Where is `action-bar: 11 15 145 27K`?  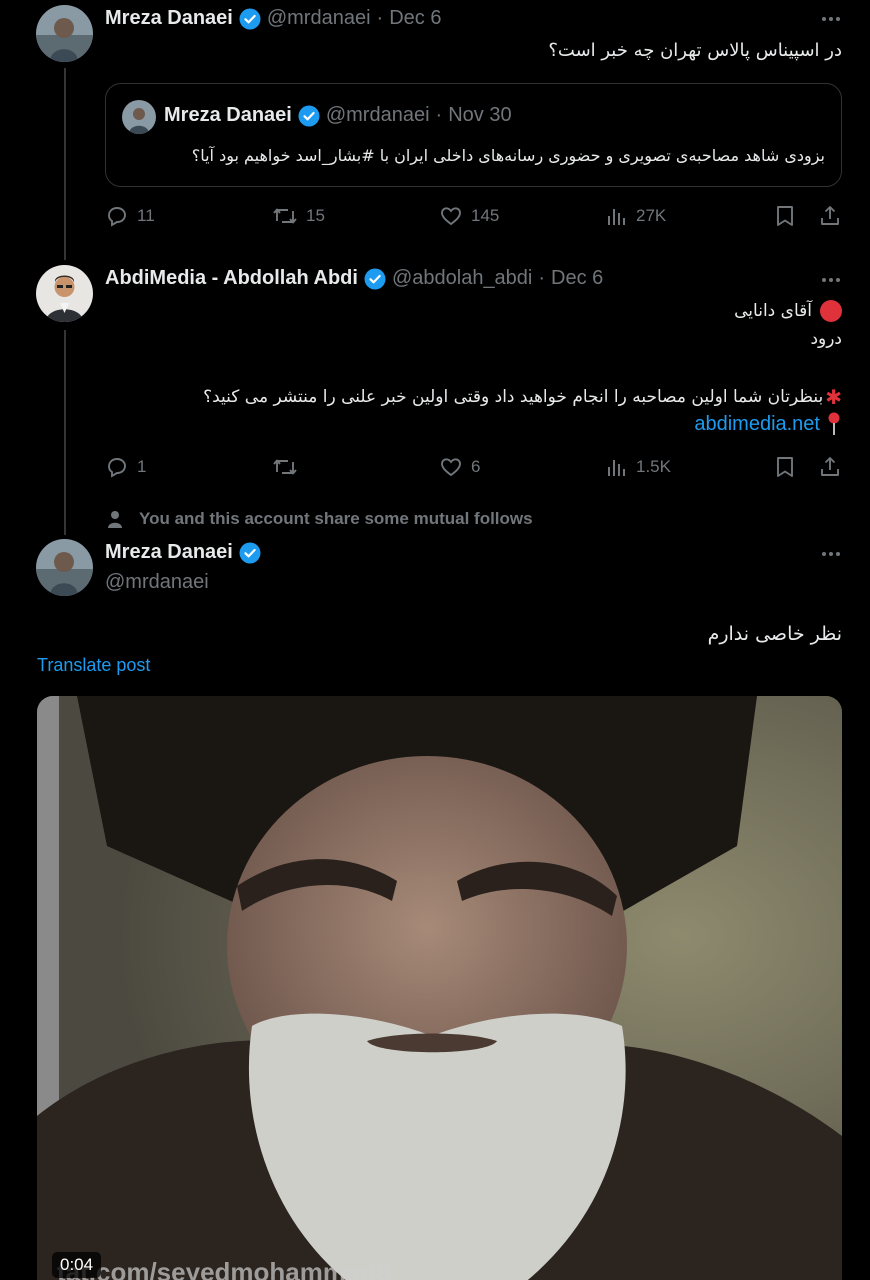 action-bar: 11 15 145 27K is located at coordinates (473, 219).